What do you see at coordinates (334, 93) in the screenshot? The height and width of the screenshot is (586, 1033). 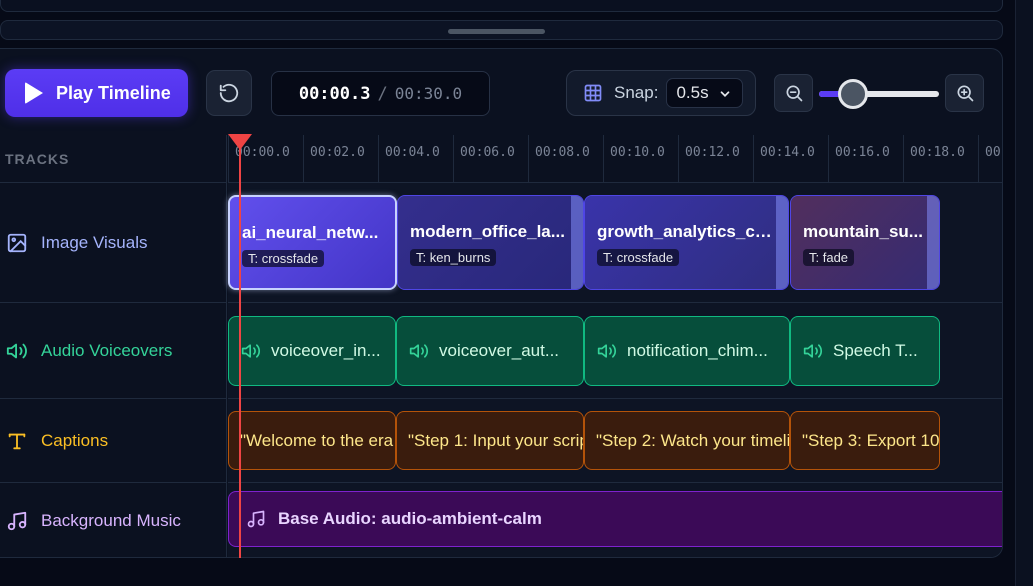 I see `current-time: 00:00.3` at bounding box center [334, 93].